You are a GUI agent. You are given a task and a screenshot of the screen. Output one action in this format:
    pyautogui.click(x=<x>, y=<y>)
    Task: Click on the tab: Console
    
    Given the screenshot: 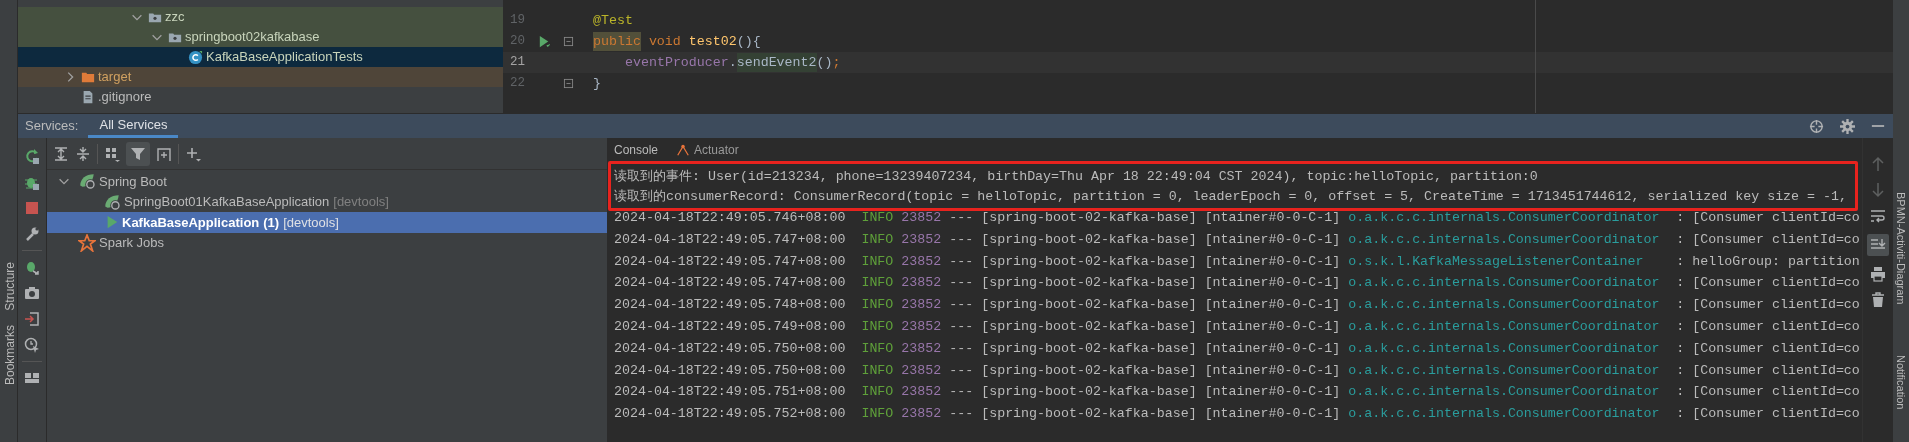 What is the action you would take?
    pyautogui.click(x=636, y=150)
    